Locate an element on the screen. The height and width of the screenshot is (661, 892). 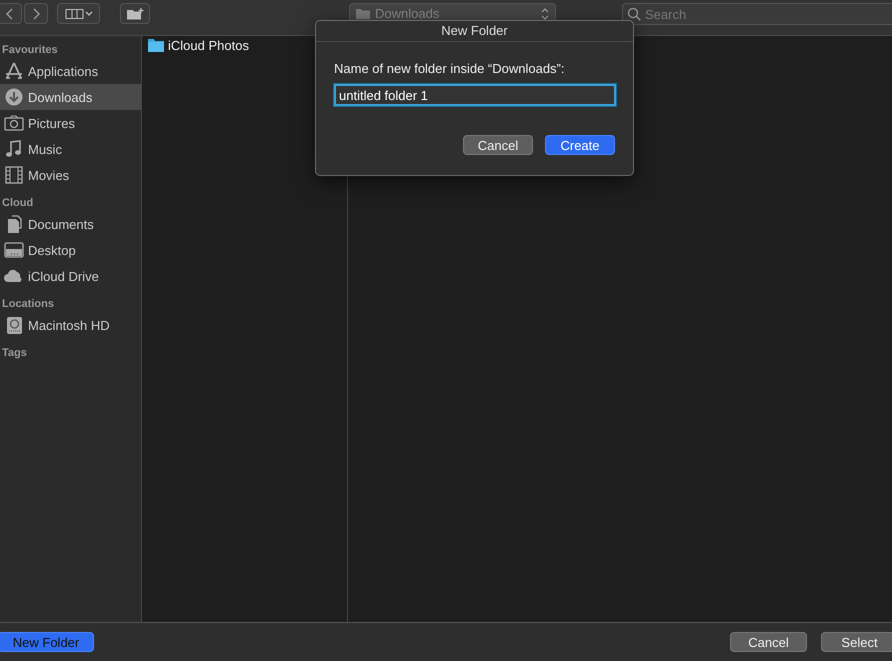
dialog-title: New Folder is located at coordinates (474, 31).